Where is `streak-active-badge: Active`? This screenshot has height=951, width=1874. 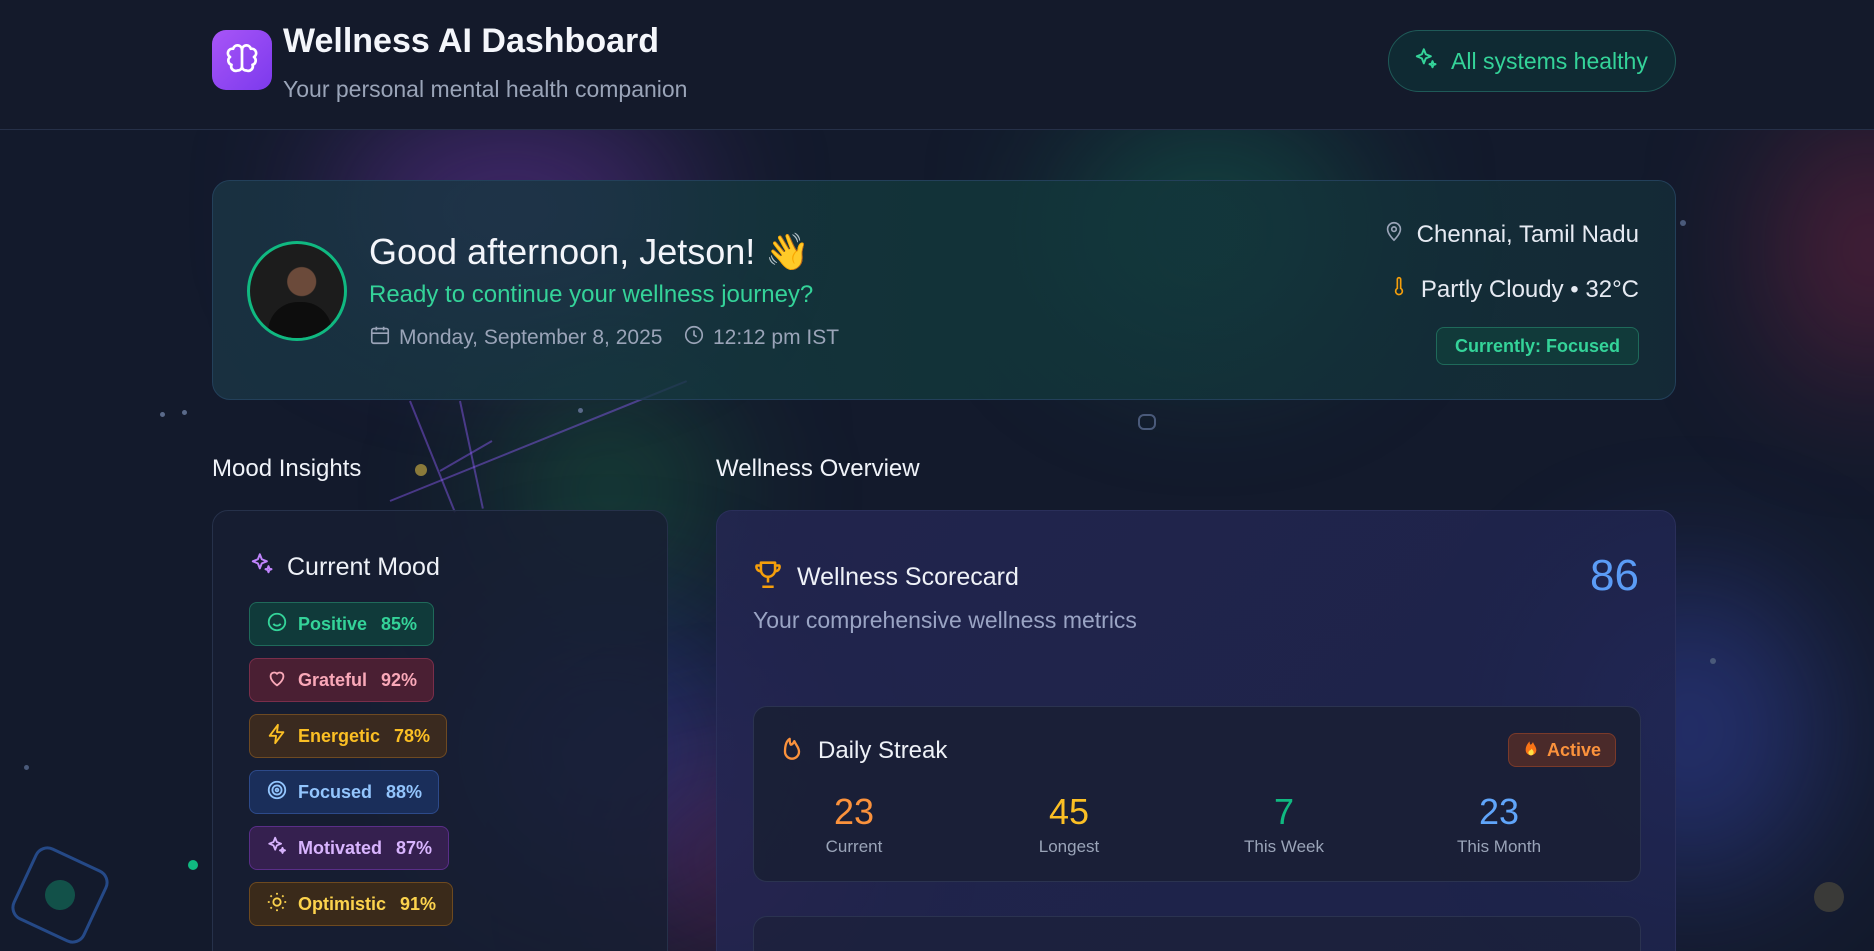
streak-active-badge: Active is located at coordinates (1561, 750).